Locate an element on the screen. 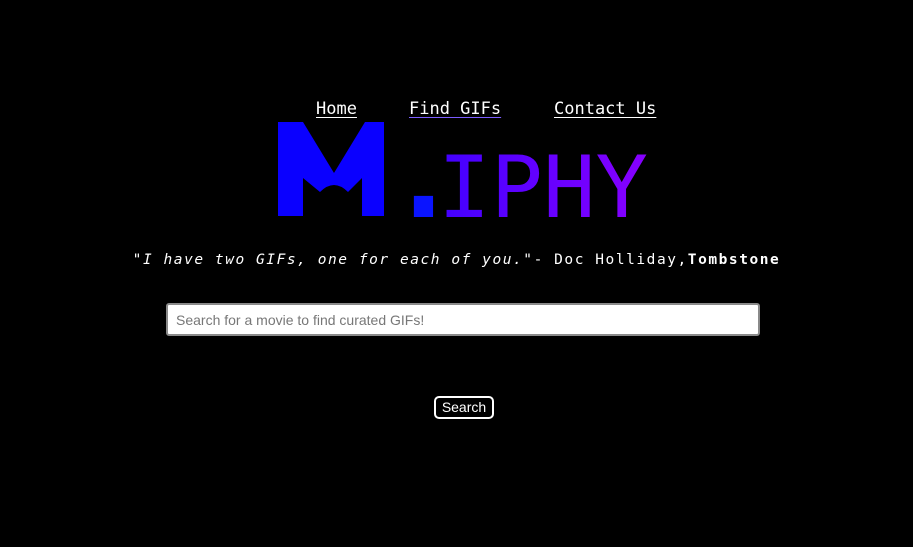 This screenshot has width=913, height=547. movie-search-input is located at coordinates (463, 319).